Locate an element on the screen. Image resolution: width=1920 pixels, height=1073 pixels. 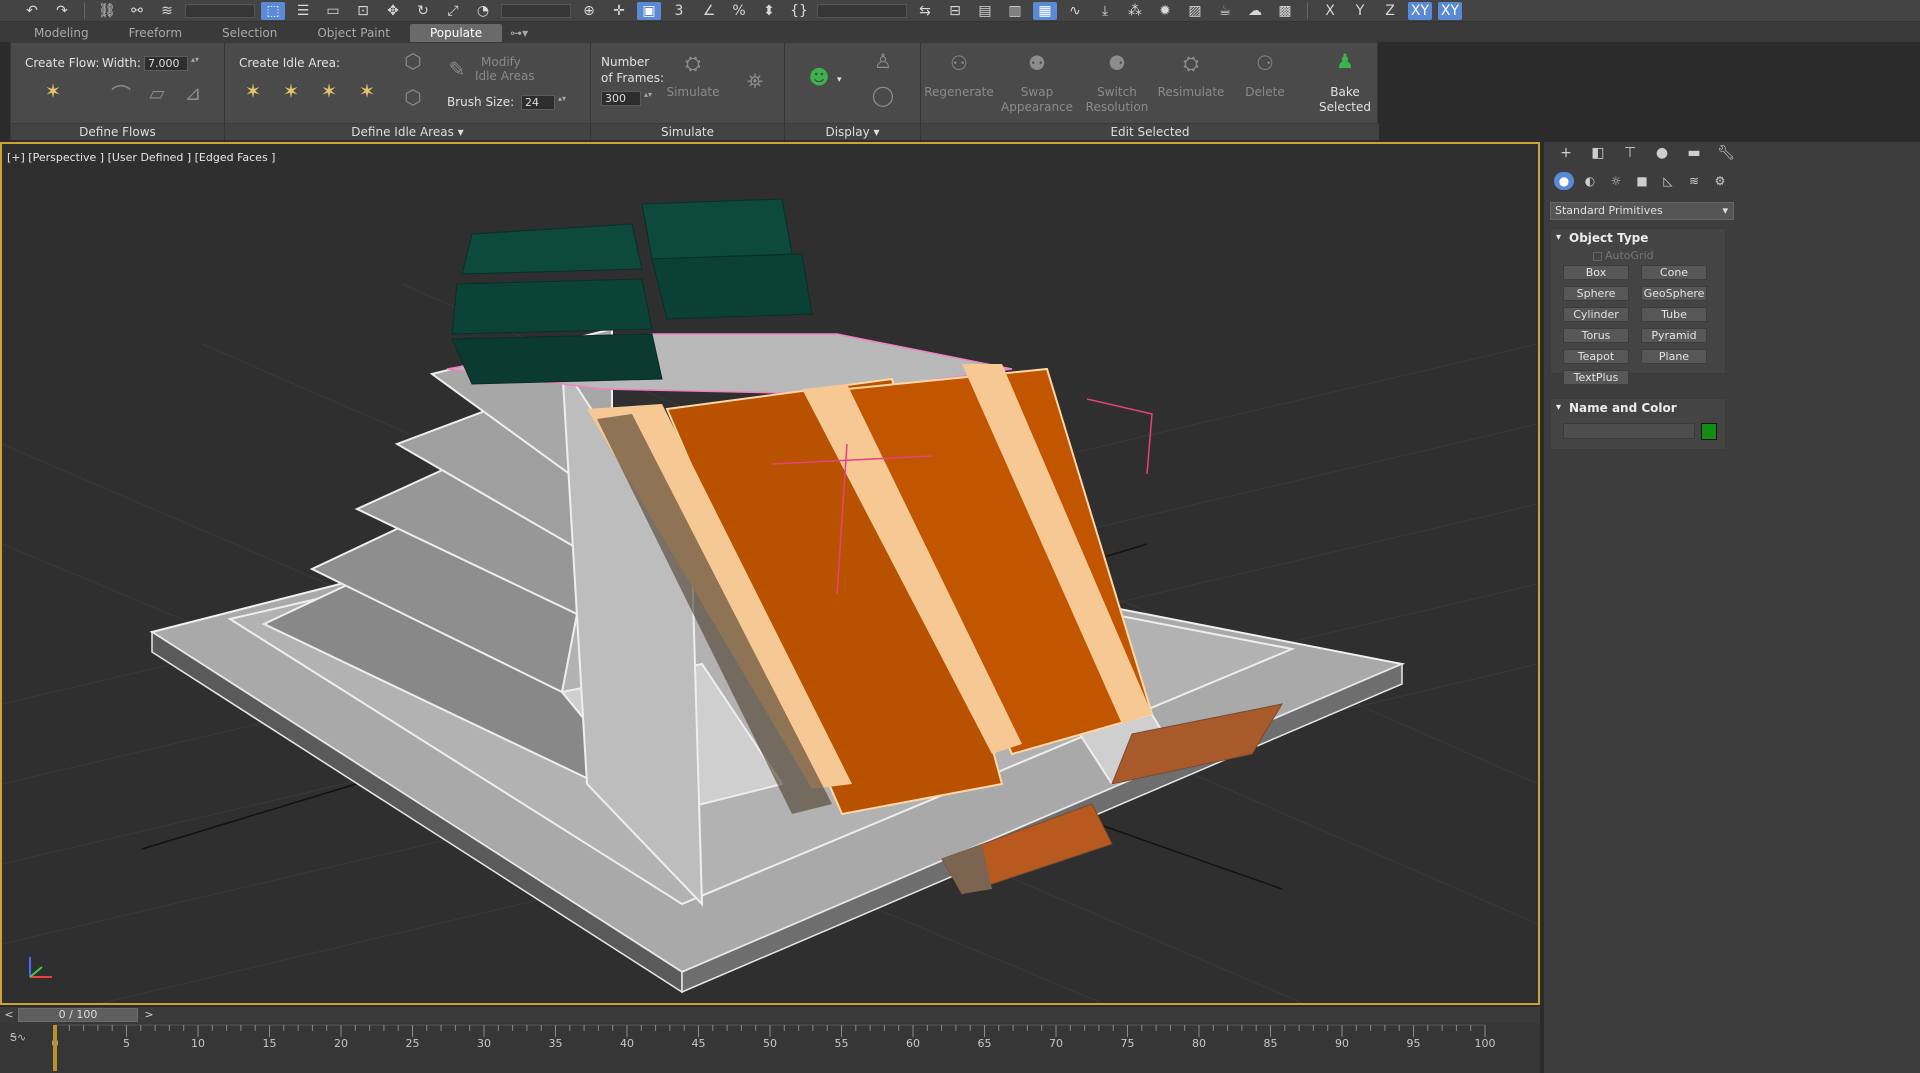
idle-area-paint-icon: ✶ is located at coordinates (367, 91).